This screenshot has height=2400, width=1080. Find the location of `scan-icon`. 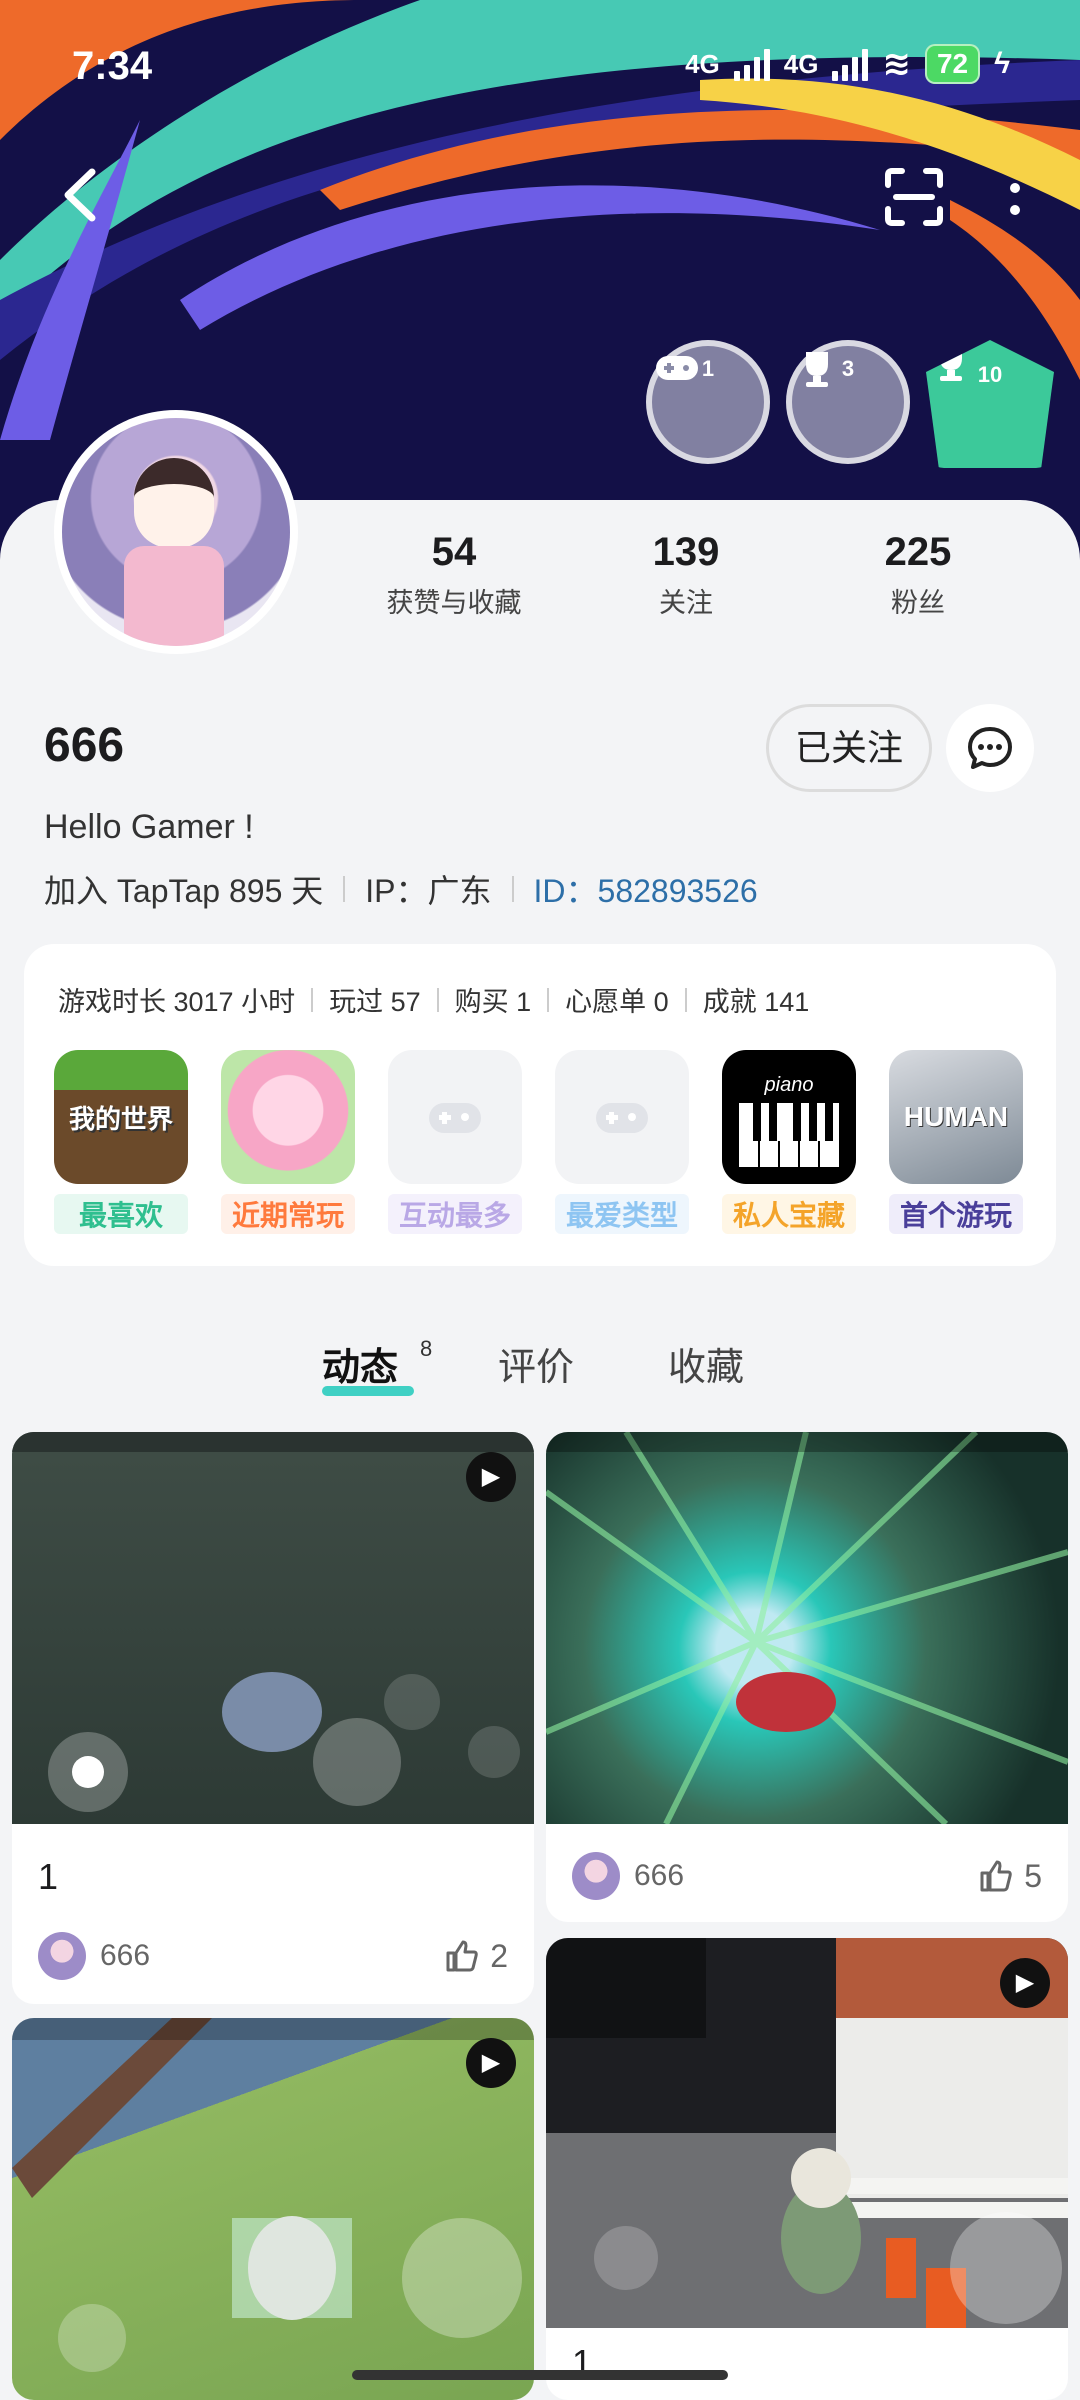

scan-icon is located at coordinates (914, 197).